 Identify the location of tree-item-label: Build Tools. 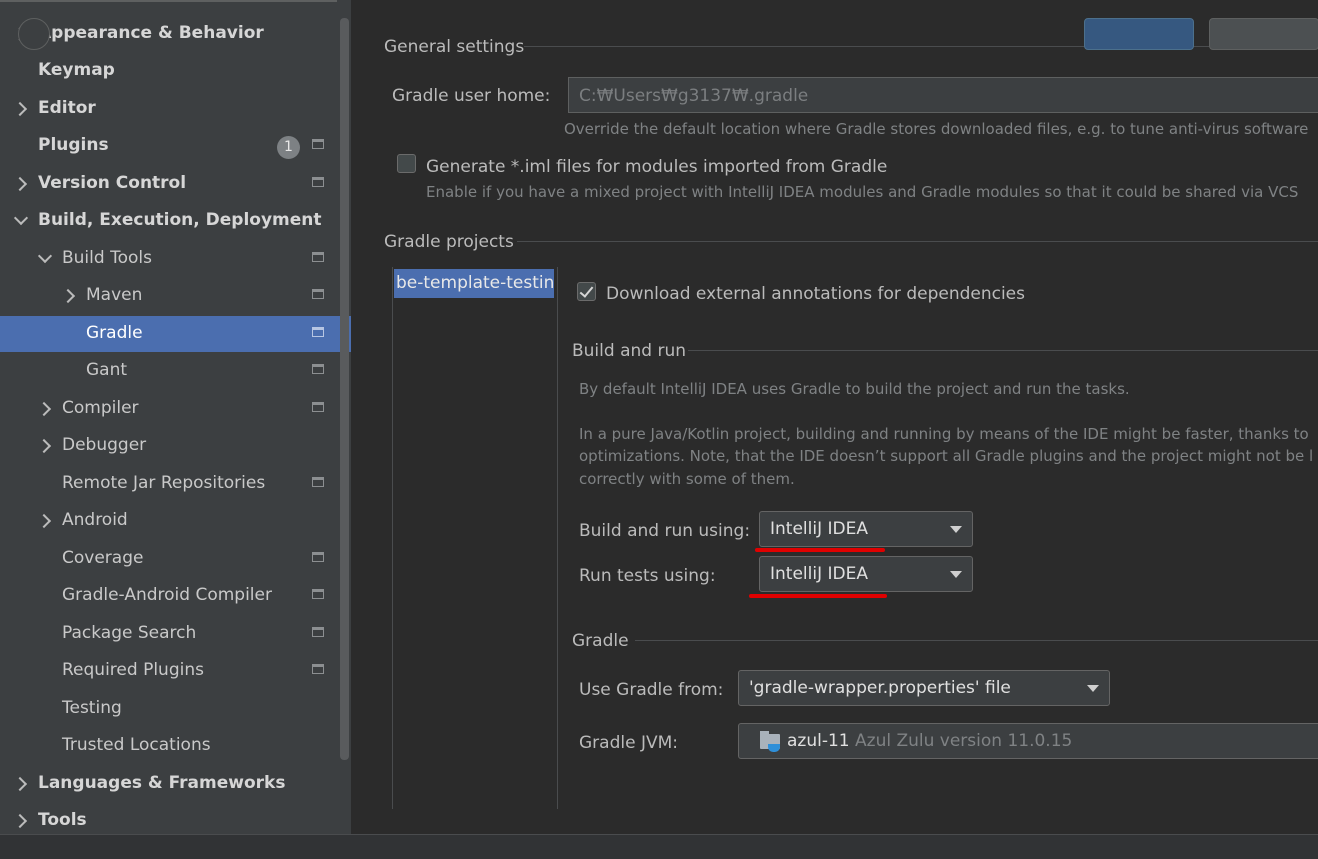
(107, 258).